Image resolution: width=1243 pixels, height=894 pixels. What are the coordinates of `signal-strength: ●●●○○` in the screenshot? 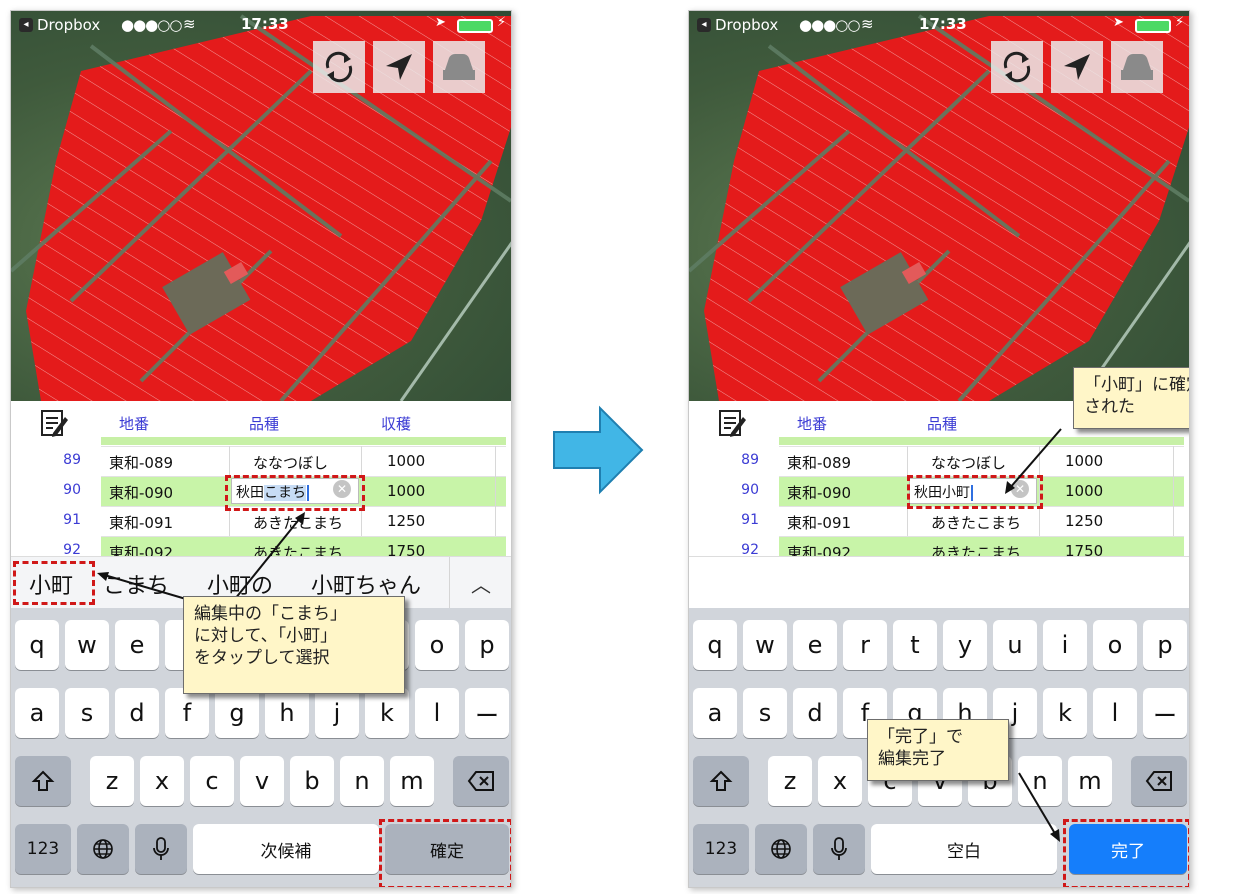 It's located at (151, 25).